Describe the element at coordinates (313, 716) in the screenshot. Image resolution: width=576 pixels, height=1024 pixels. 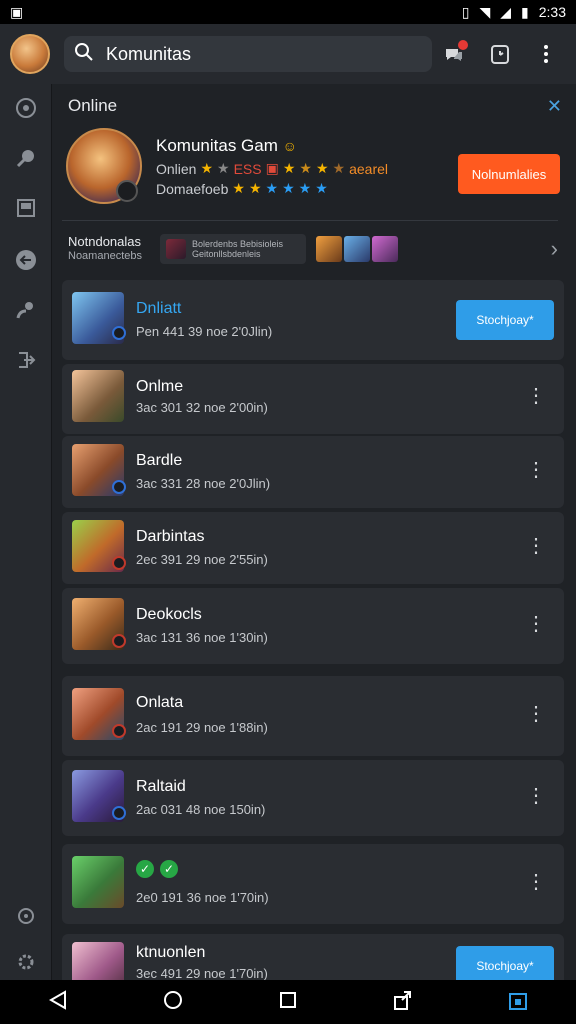
I see `list-item: Onlata 2ac 191 29 noe 1'88in) ⋮` at that location.